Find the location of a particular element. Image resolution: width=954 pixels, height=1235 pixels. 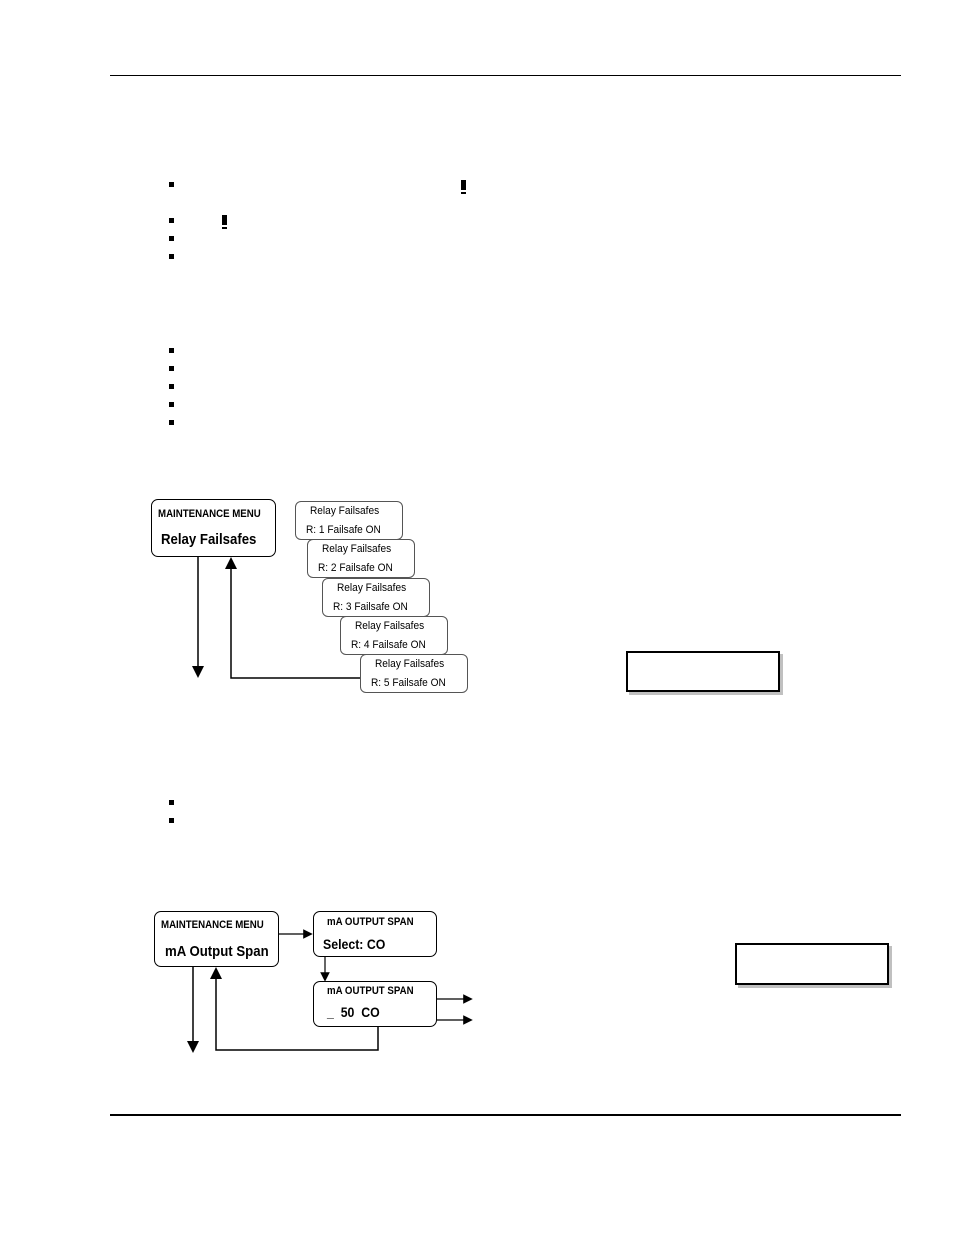

maintenance-menu-screen: MAINTENANCE MENU mA Output Span is located at coordinates (216, 939).